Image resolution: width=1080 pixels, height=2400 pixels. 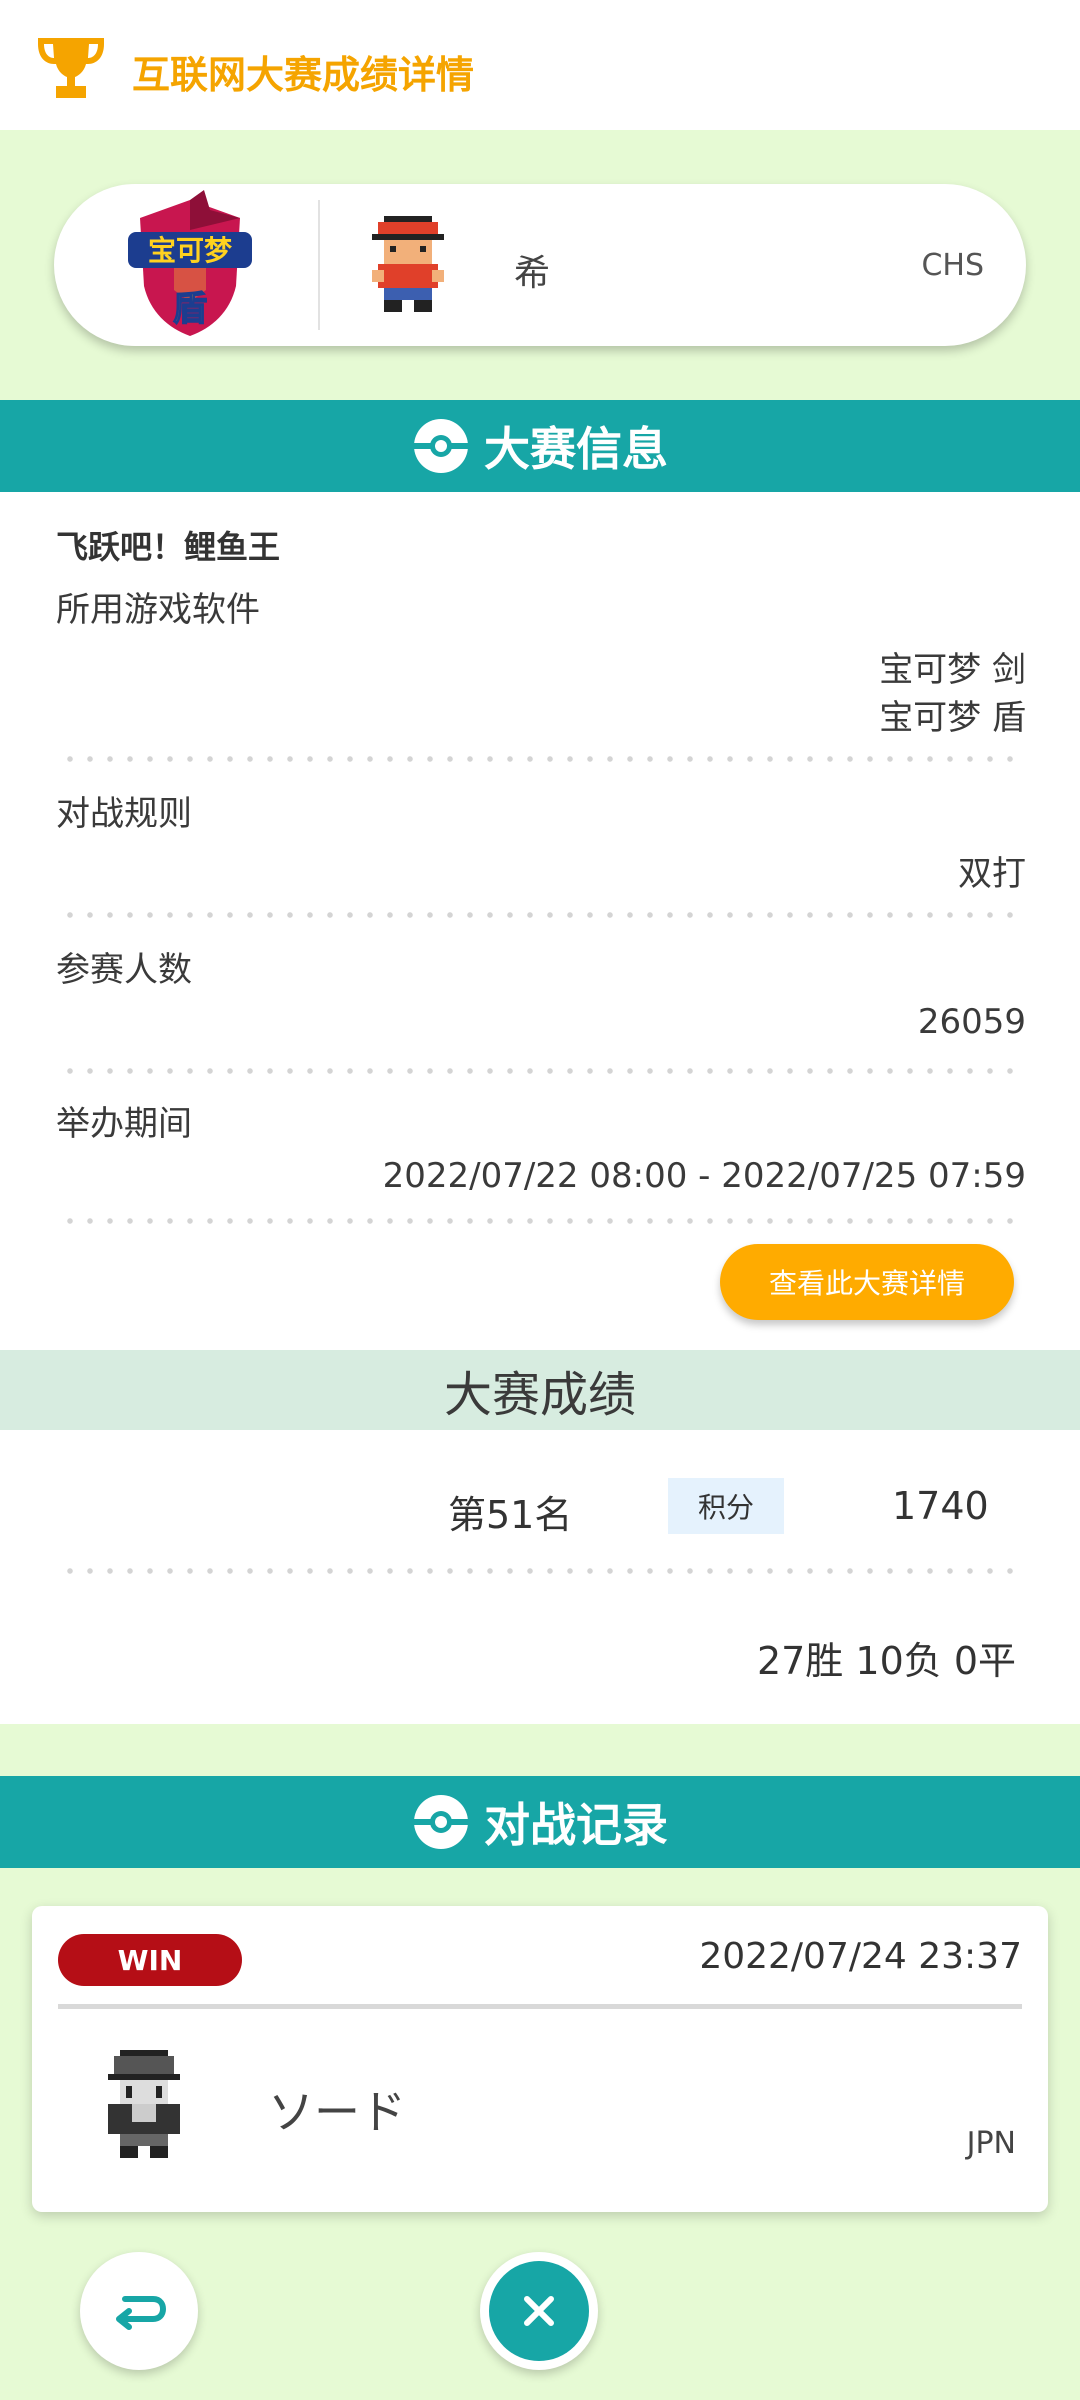 I want to click on close-button-inner, so click(x=539, y=2311).